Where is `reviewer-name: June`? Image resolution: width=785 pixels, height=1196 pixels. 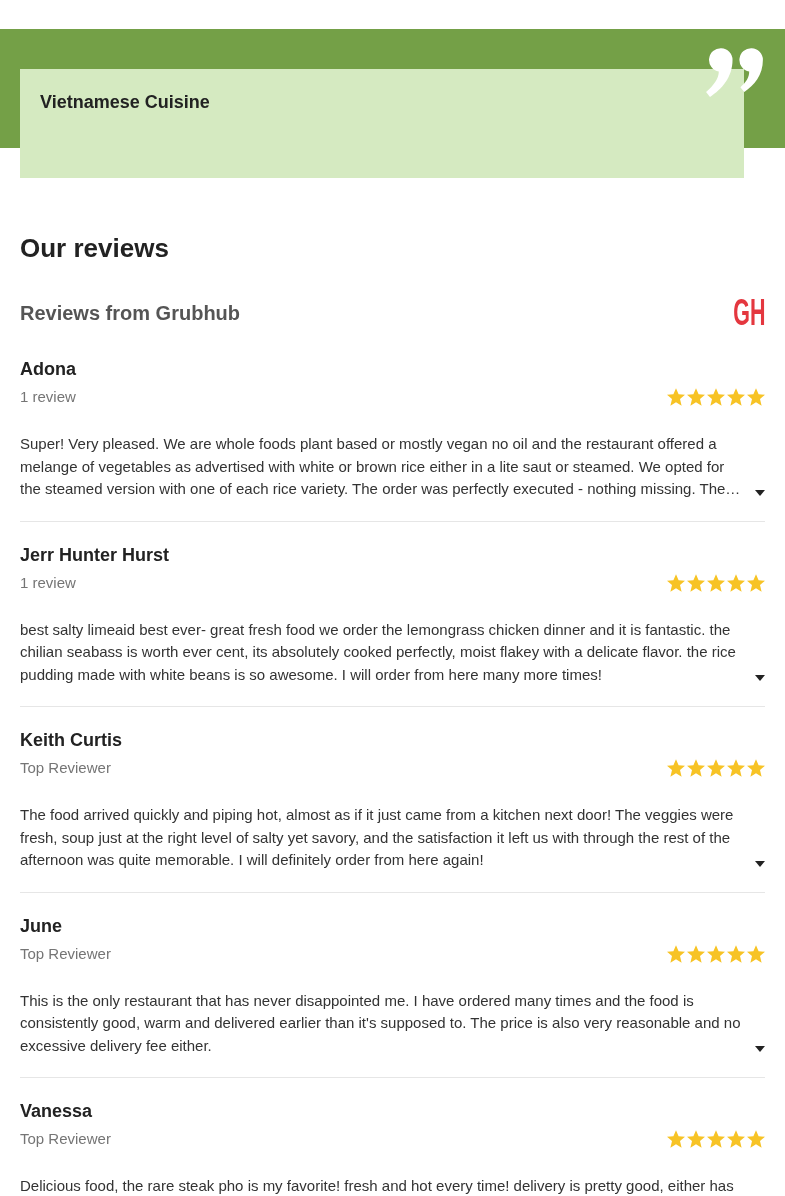 reviewer-name: June is located at coordinates (41, 925).